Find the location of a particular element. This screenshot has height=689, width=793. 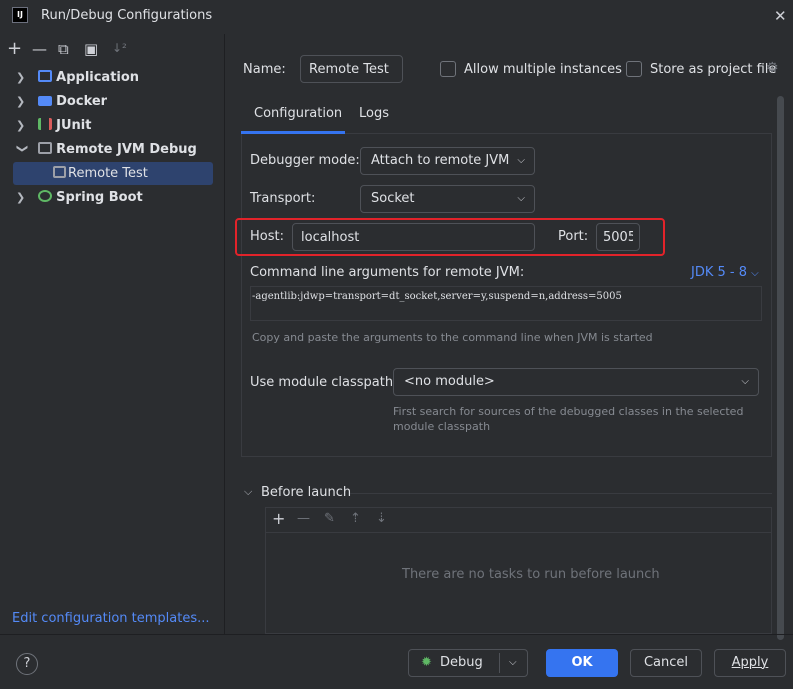

tasks-toolbar is located at coordinates (518, 520).